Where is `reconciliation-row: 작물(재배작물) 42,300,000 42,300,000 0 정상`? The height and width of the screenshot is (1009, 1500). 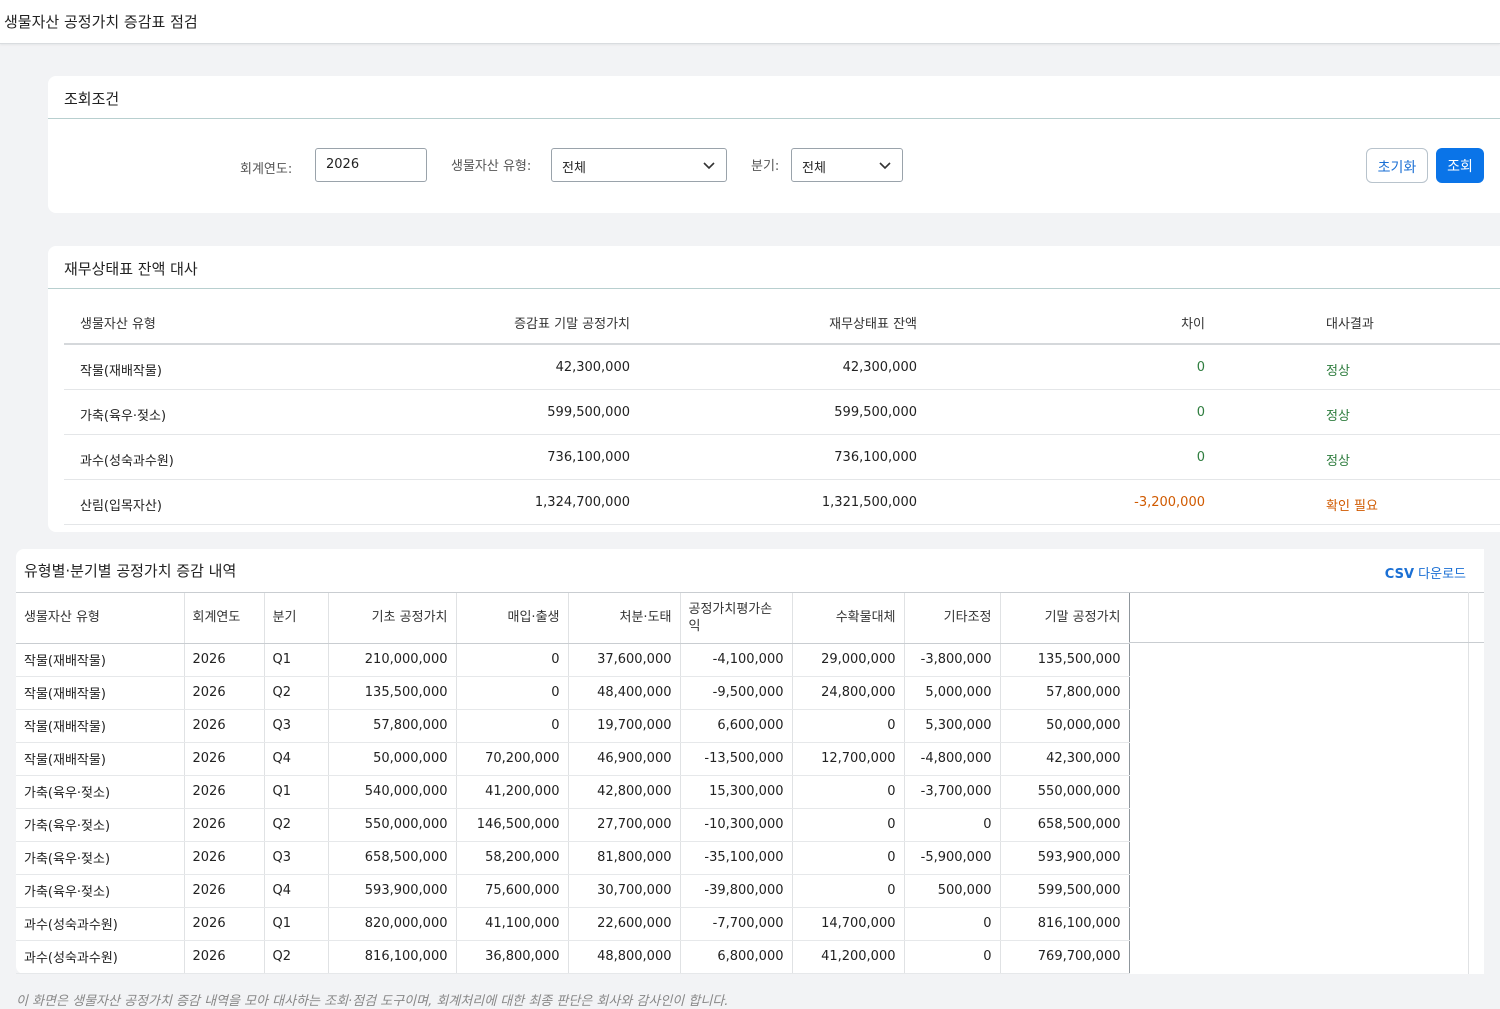 reconciliation-row: 작물(재배작물) 42,300,000 42,300,000 0 정상 is located at coordinates (782, 367).